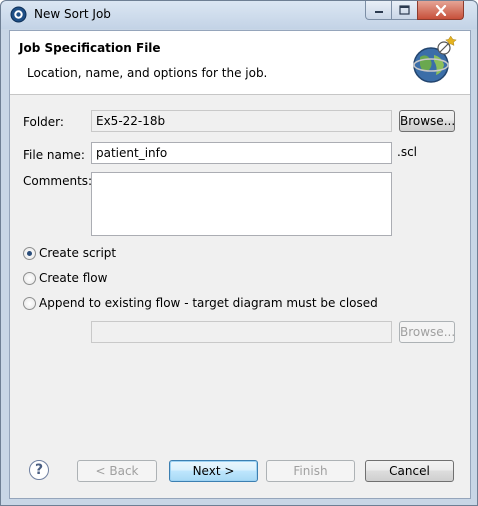  What do you see at coordinates (117, 471) in the screenshot?
I see `back-button: < Back` at bounding box center [117, 471].